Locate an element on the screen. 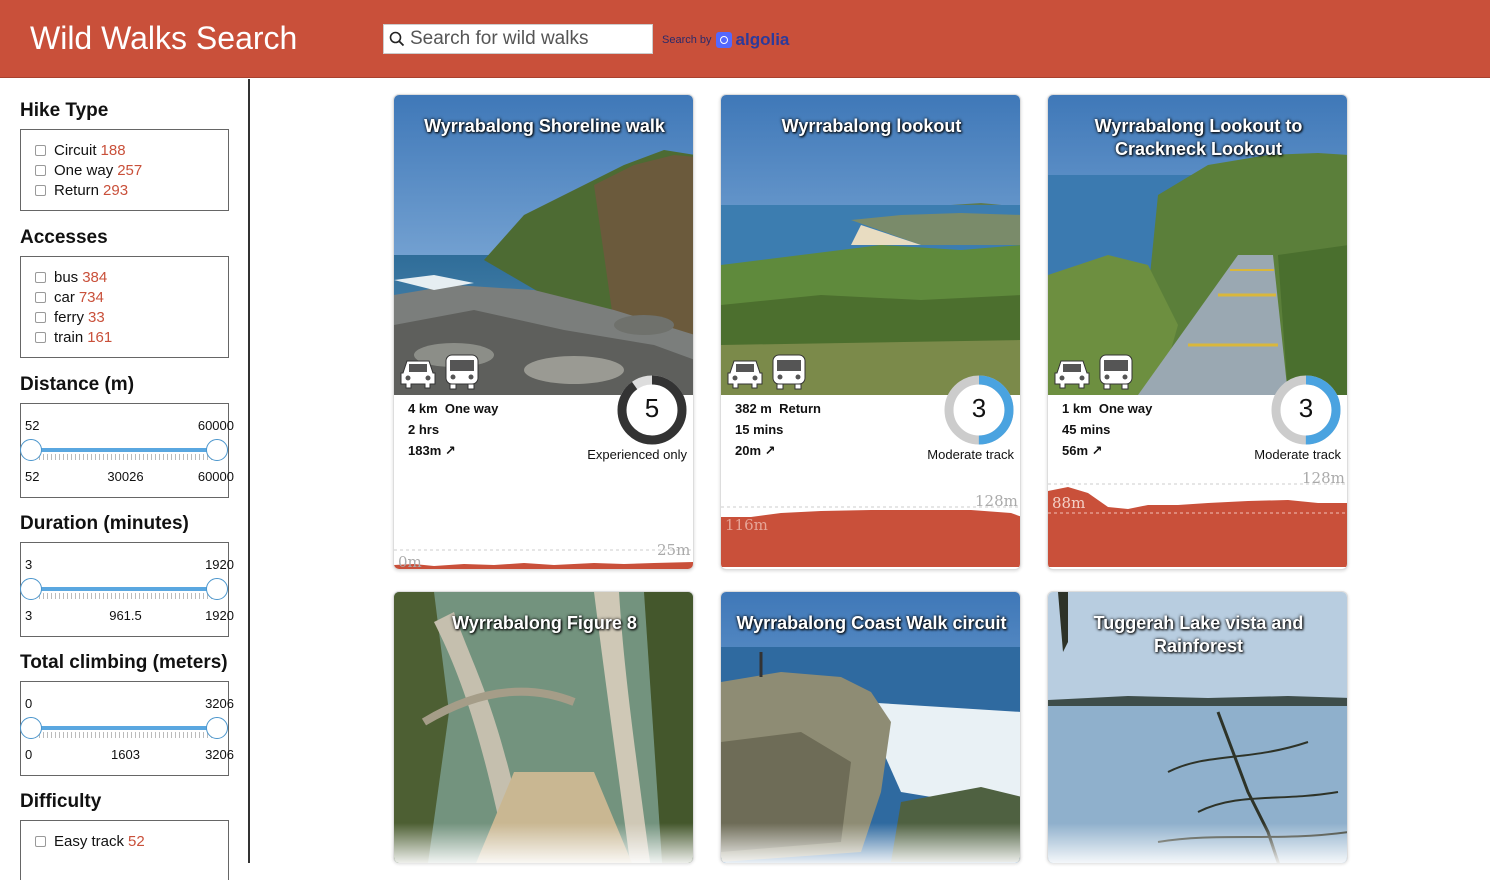 This screenshot has width=1490, height=880. filter-count: 384 is located at coordinates (95, 277).